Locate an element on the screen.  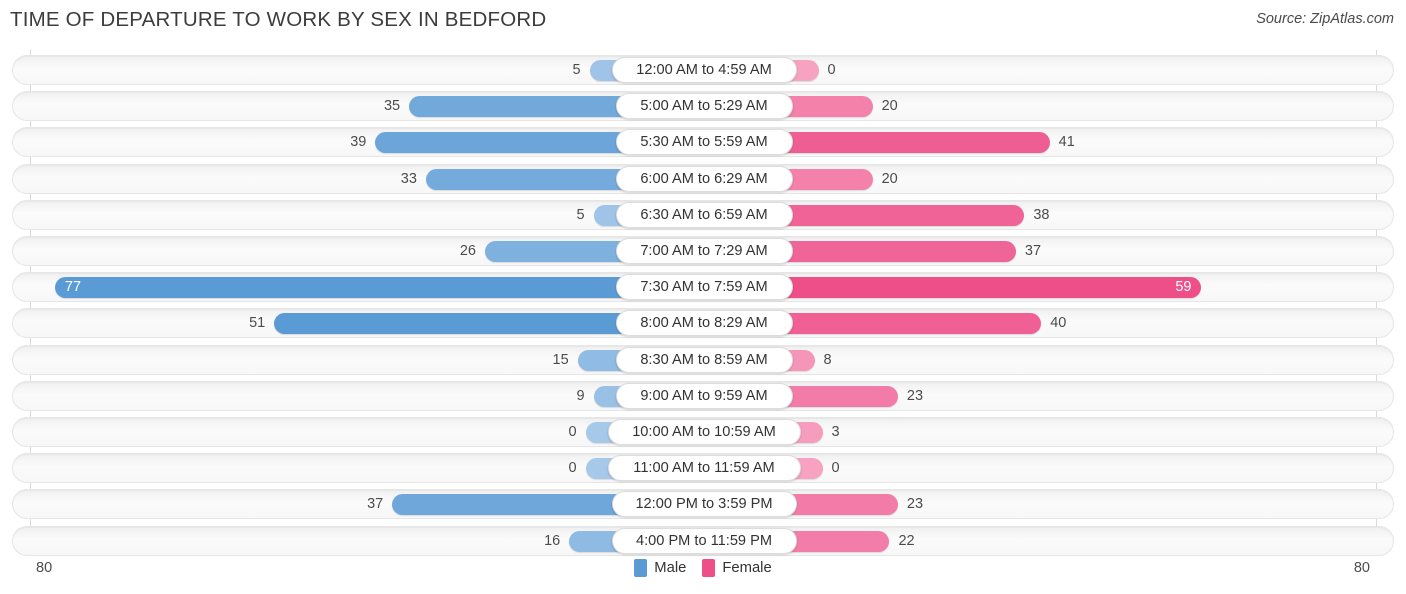
value-label-female: 3 is located at coordinates (835, 432).